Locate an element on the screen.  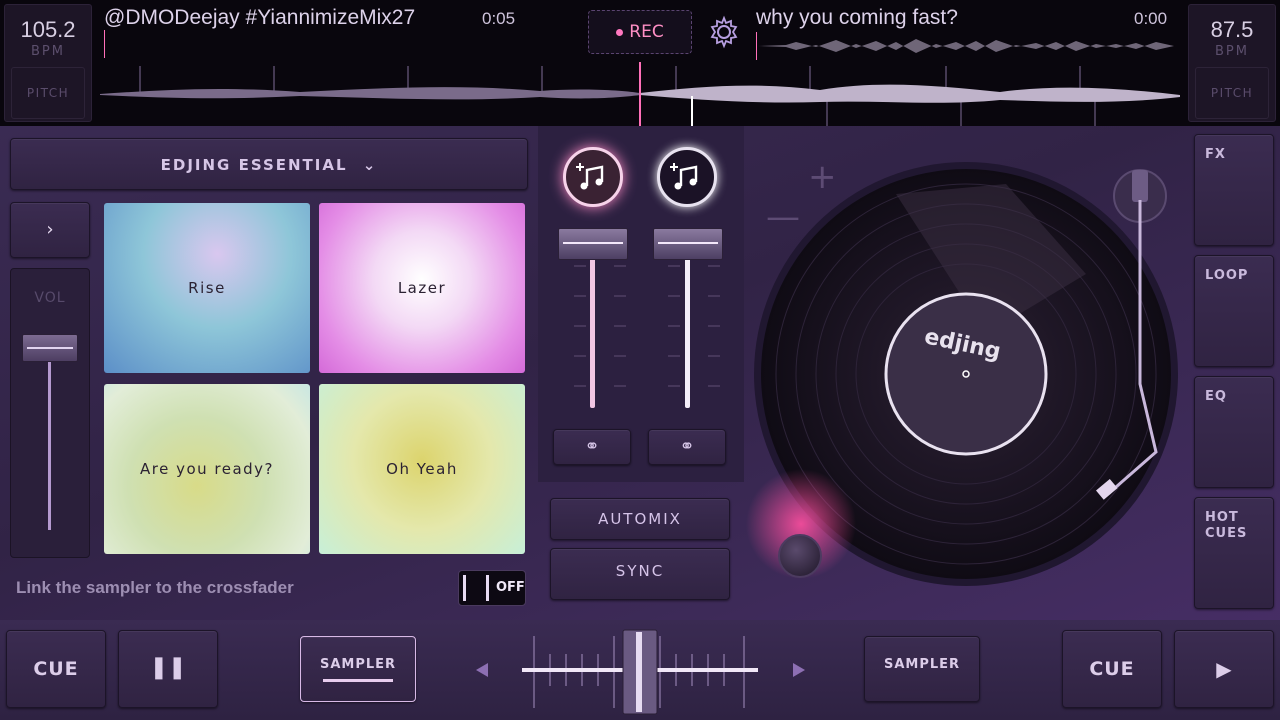
pause-icon: ❚❚ is located at coordinates (168, 667).